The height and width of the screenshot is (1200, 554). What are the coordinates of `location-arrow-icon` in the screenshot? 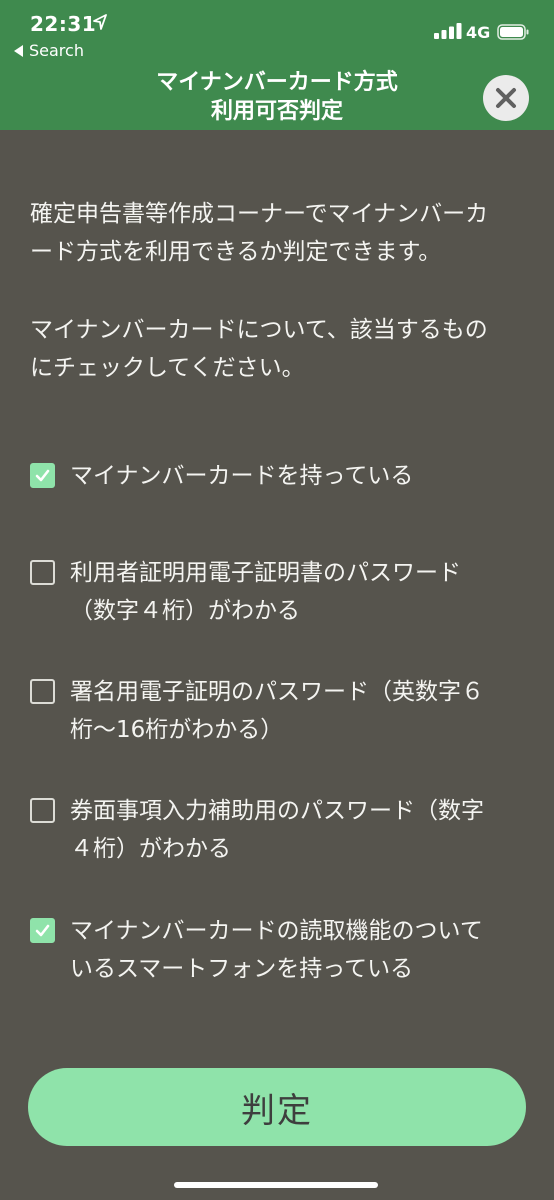 It's located at (100, 22).